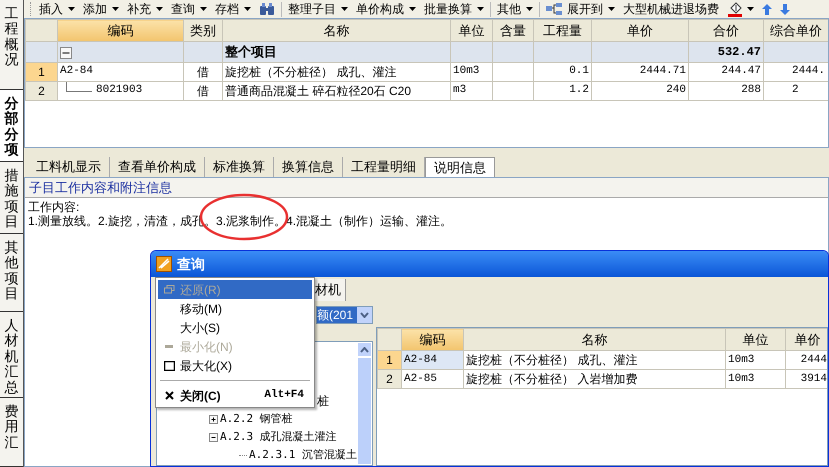  I want to click on table-cell: 240, so click(640, 90).